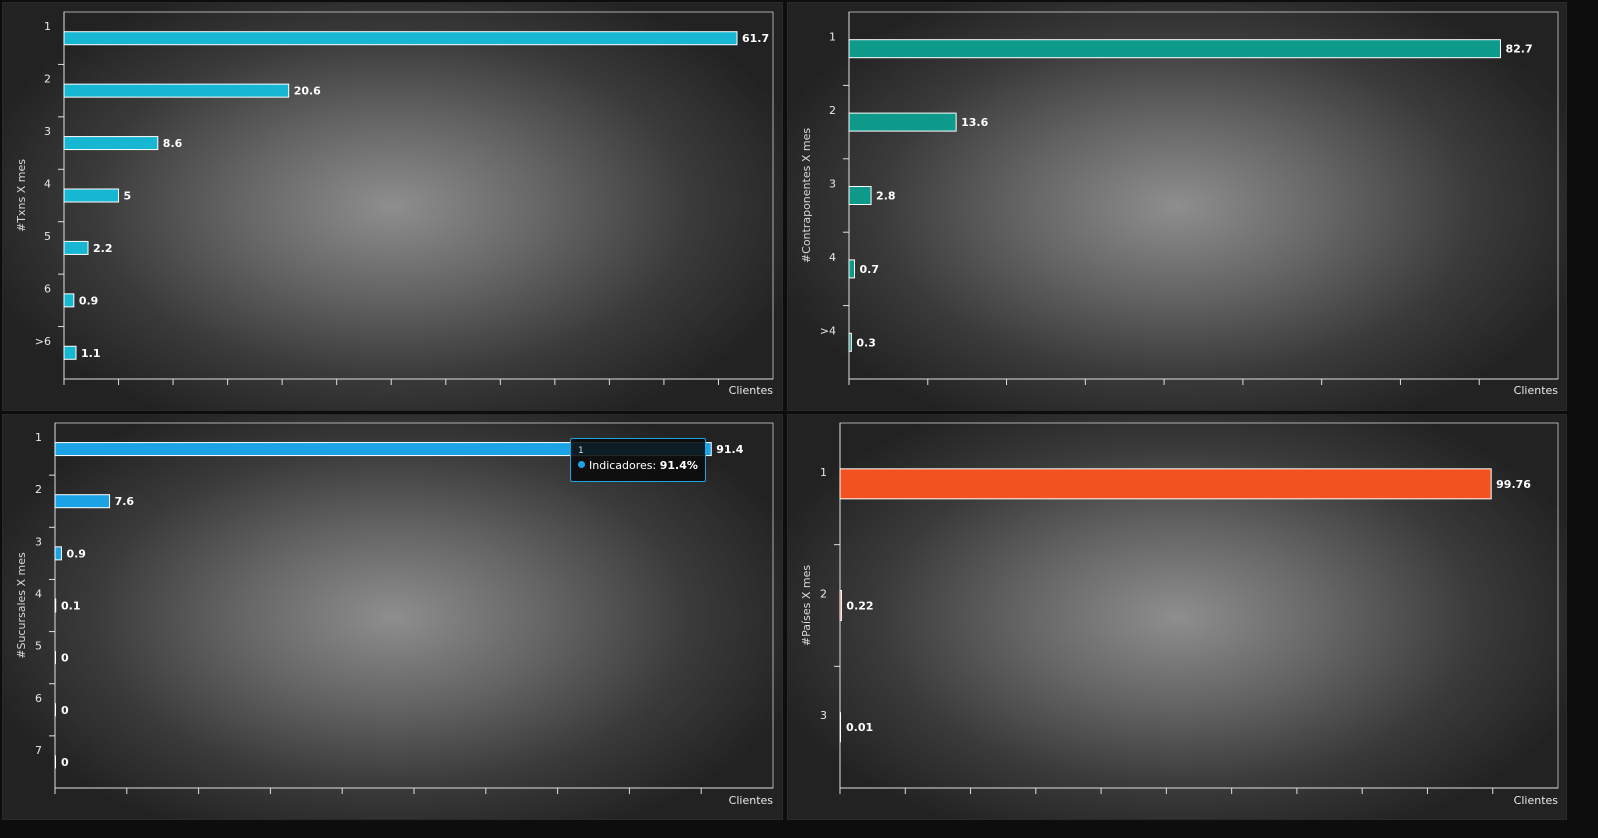 The image size is (1598, 838). Describe the element at coordinates (38, 750) in the screenshot. I see `category-label: 7` at that location.